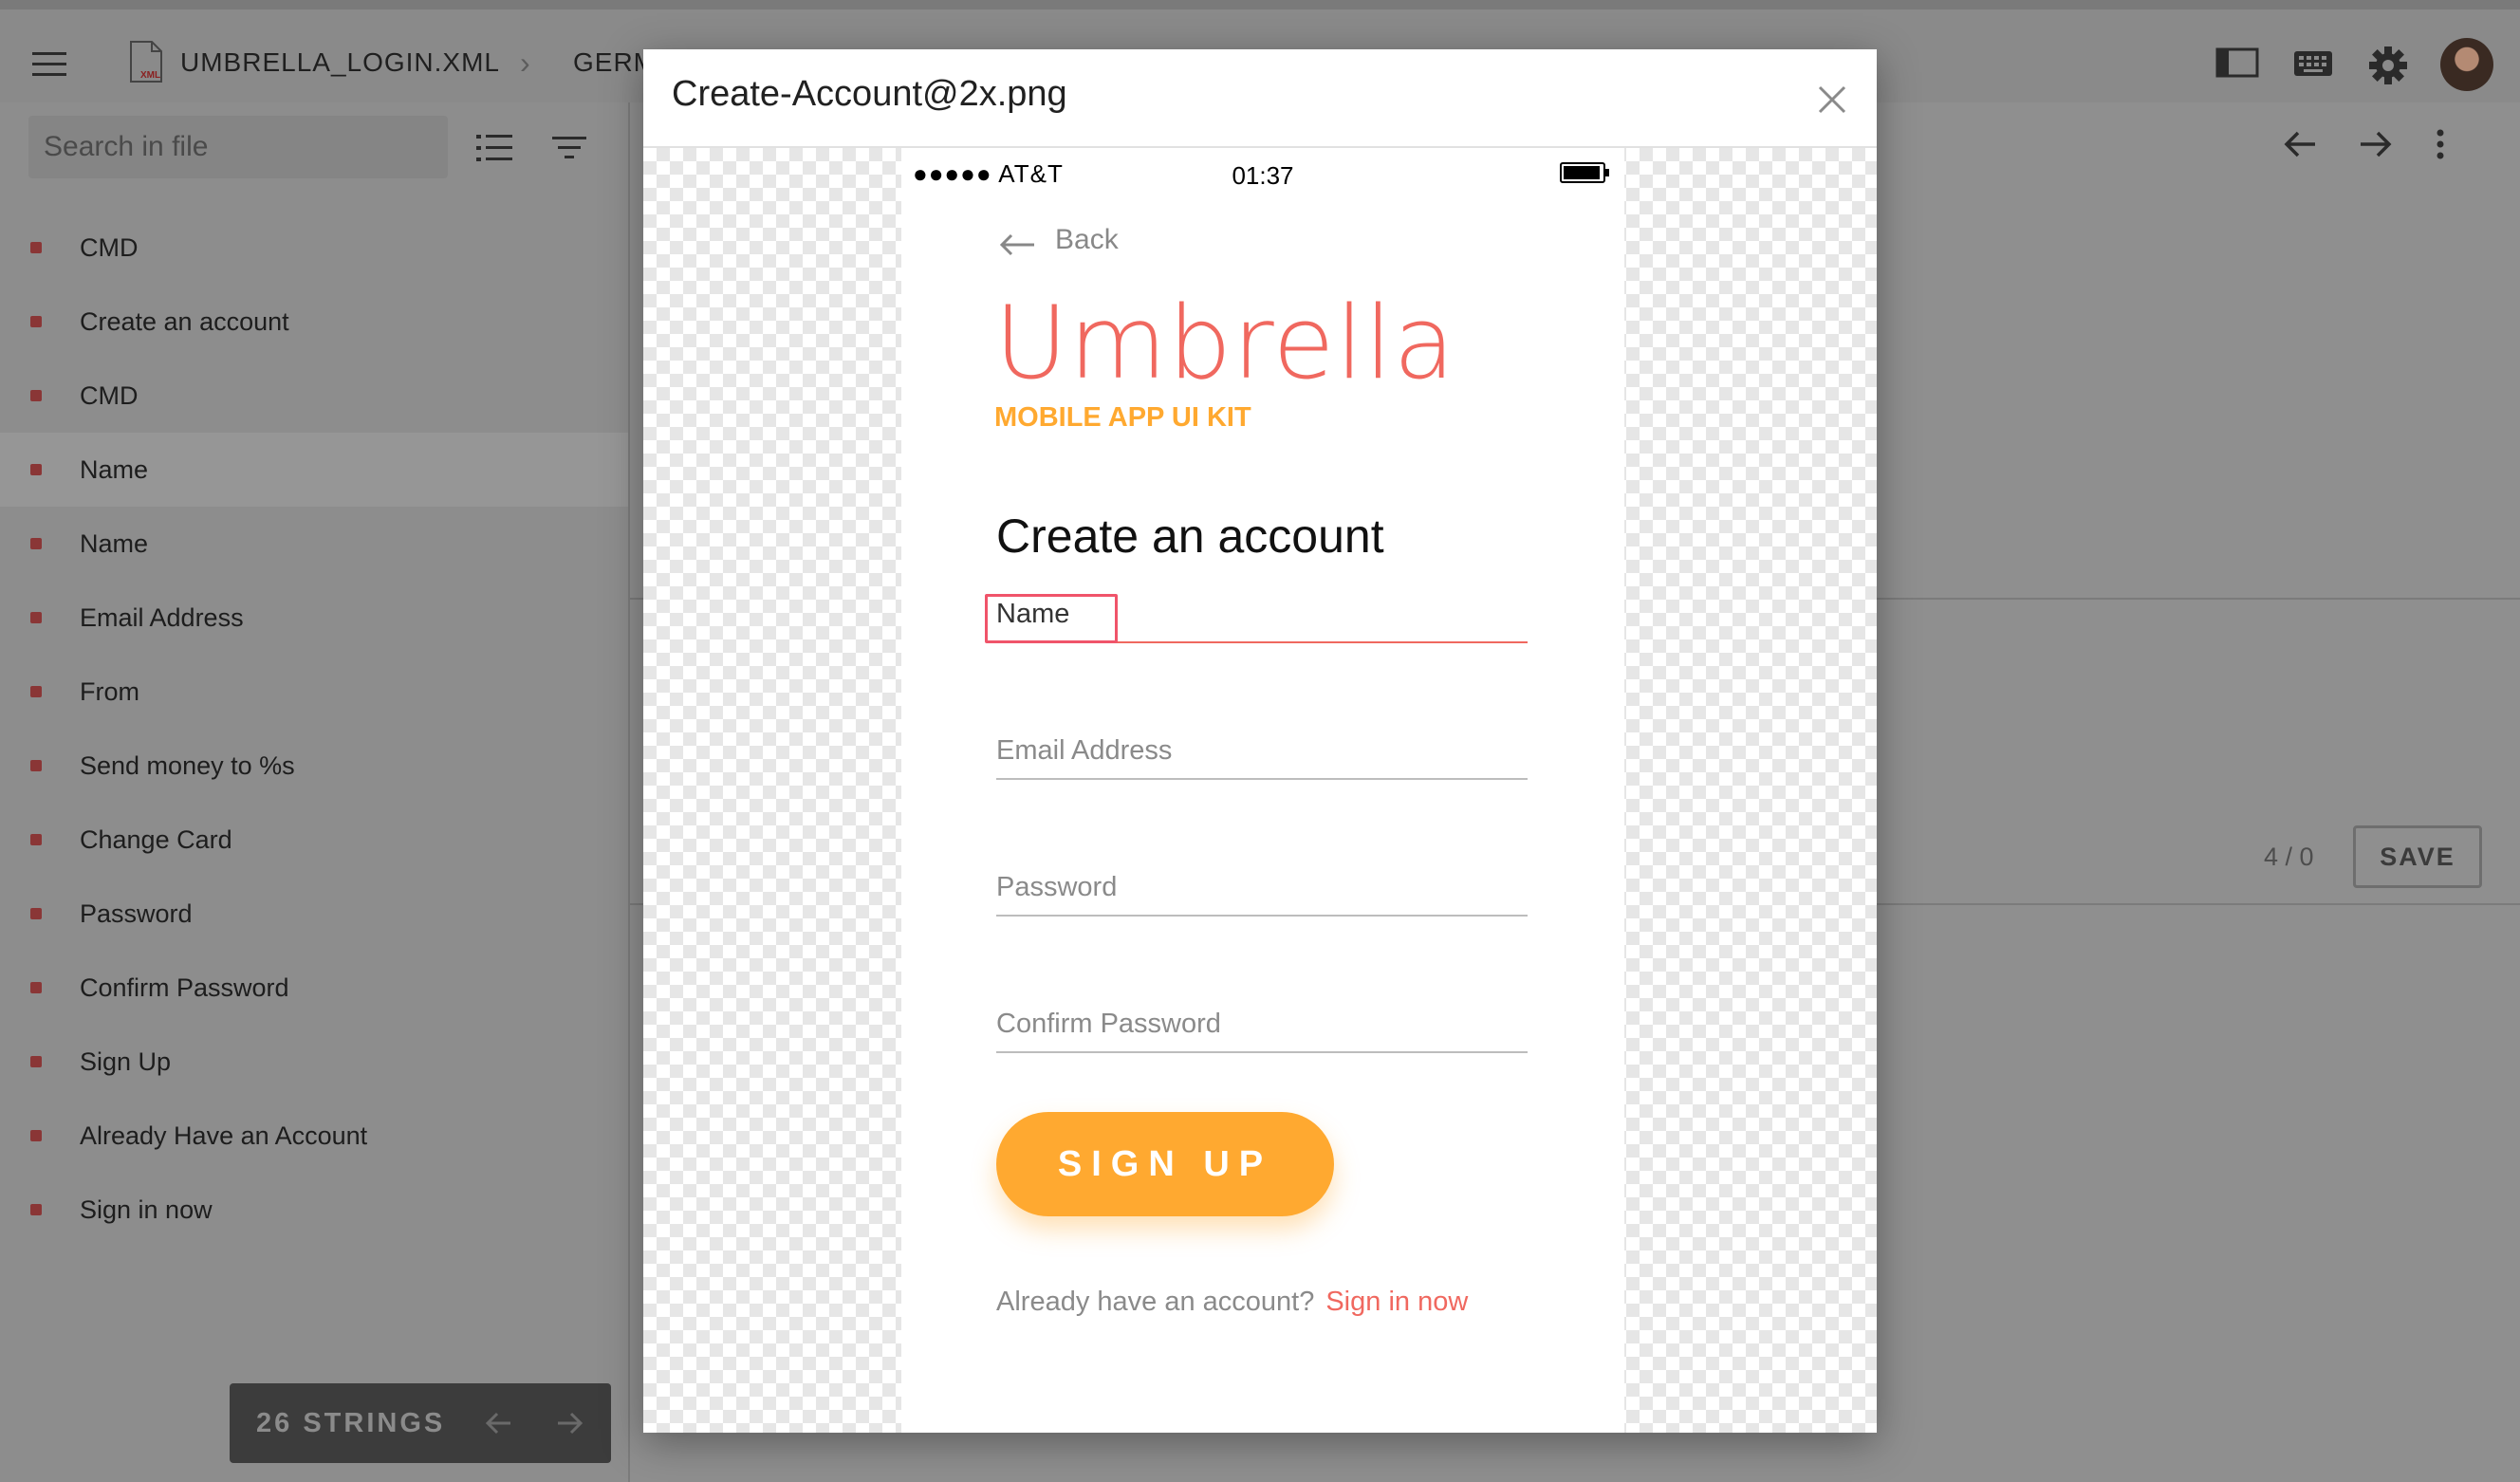 The height and width of the screenshot is (1482, 2520). What do you see at coordinates (1155, 1302) in the screenshot?
I see `already-account-text: Already have an account?` at bounding box center [1155, 1302].